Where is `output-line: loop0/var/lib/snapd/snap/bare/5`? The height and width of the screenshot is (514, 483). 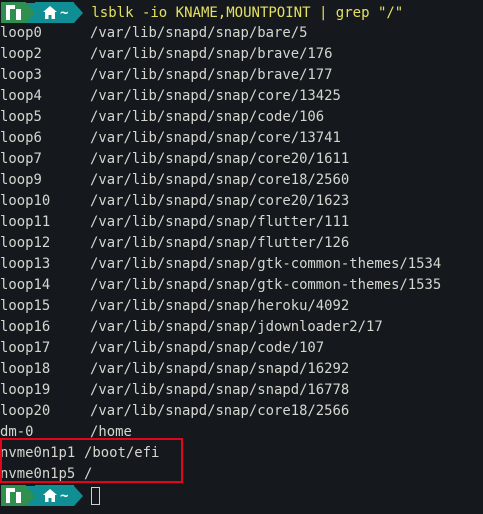 output-line: loop0/var/lib/snapd/snap/bare/5 is located at coordinates (153, 33).